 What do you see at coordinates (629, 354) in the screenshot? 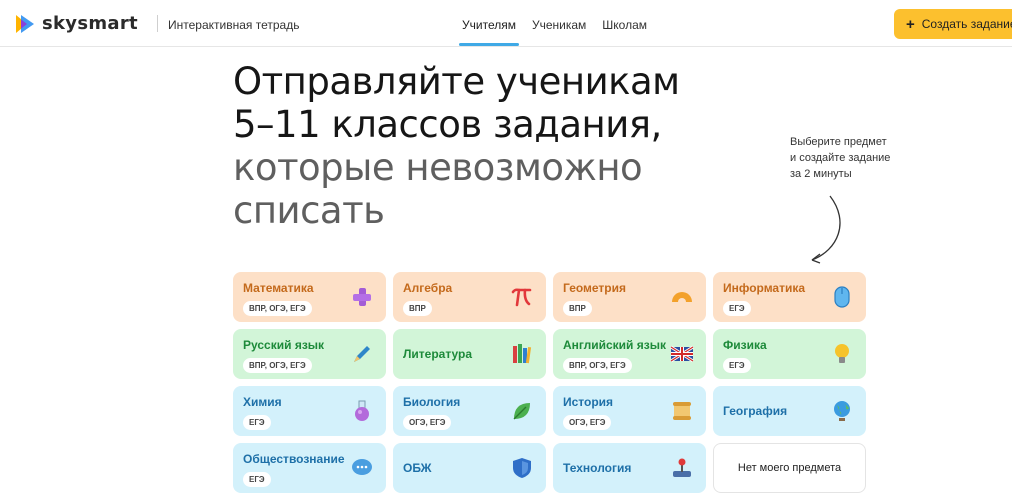
I see `subject-card-english: Английский язык ВПР, ОГЭ, ЕГЭ` at bounding box center [629, 354].